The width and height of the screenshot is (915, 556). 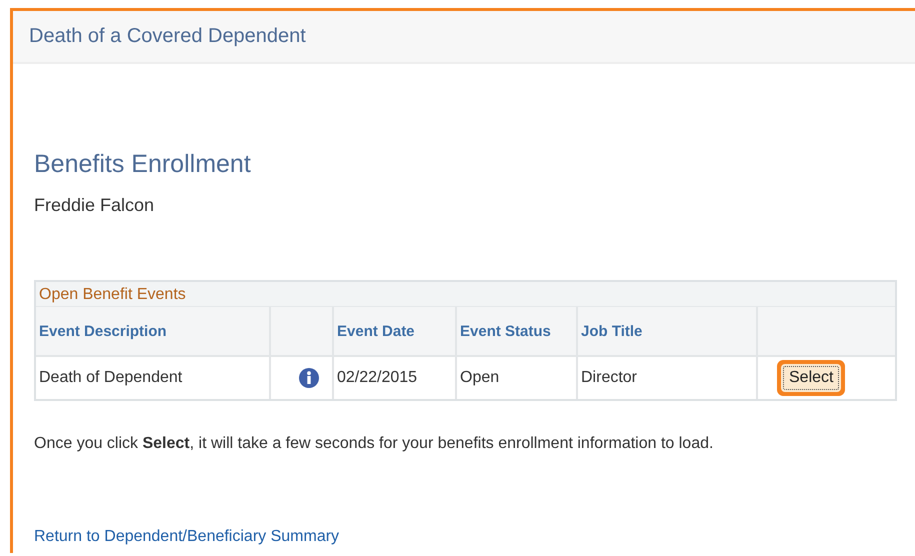 I want to click on table-cell: Death of Dependent, so click(x=153, y=377).